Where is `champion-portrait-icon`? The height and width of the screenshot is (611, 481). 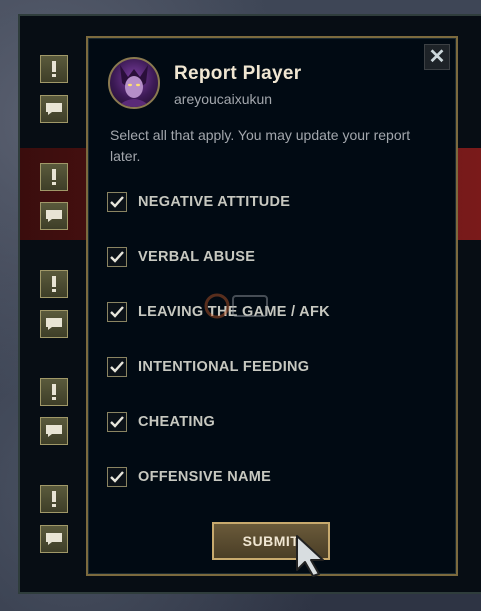 champion-portrait-icon is located at coordinates (134, 86).